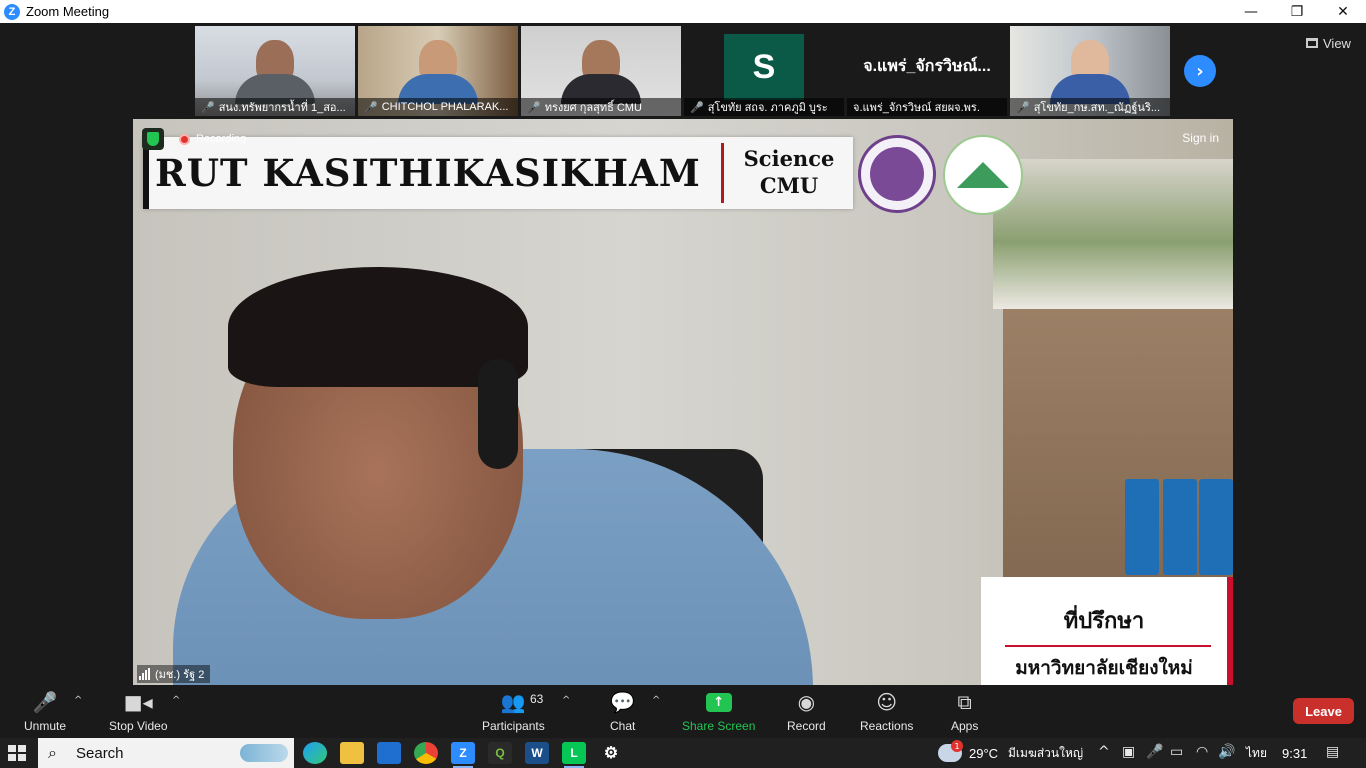  Describe the element at coordinates (886, 711) in the screenshot. I see `reactions-button: ☺ Reactions` at that location.